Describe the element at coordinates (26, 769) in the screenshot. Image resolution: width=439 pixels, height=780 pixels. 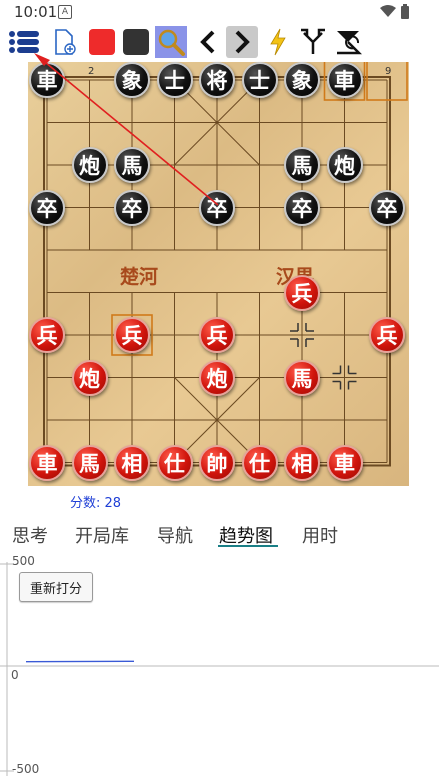
I see `y-bottom-label: -500` at that location.